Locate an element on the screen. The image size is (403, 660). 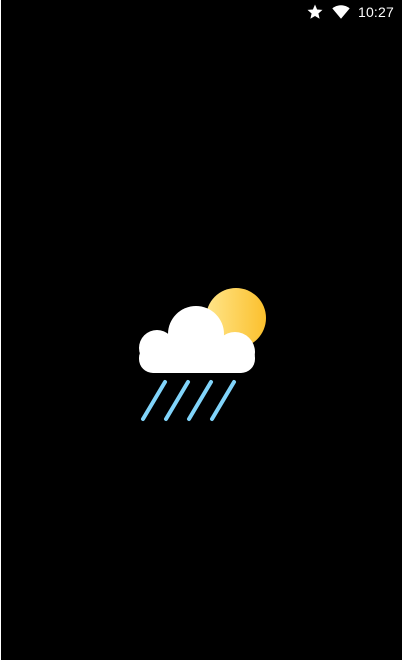
rain-shape is located at coordinates (188, 400).